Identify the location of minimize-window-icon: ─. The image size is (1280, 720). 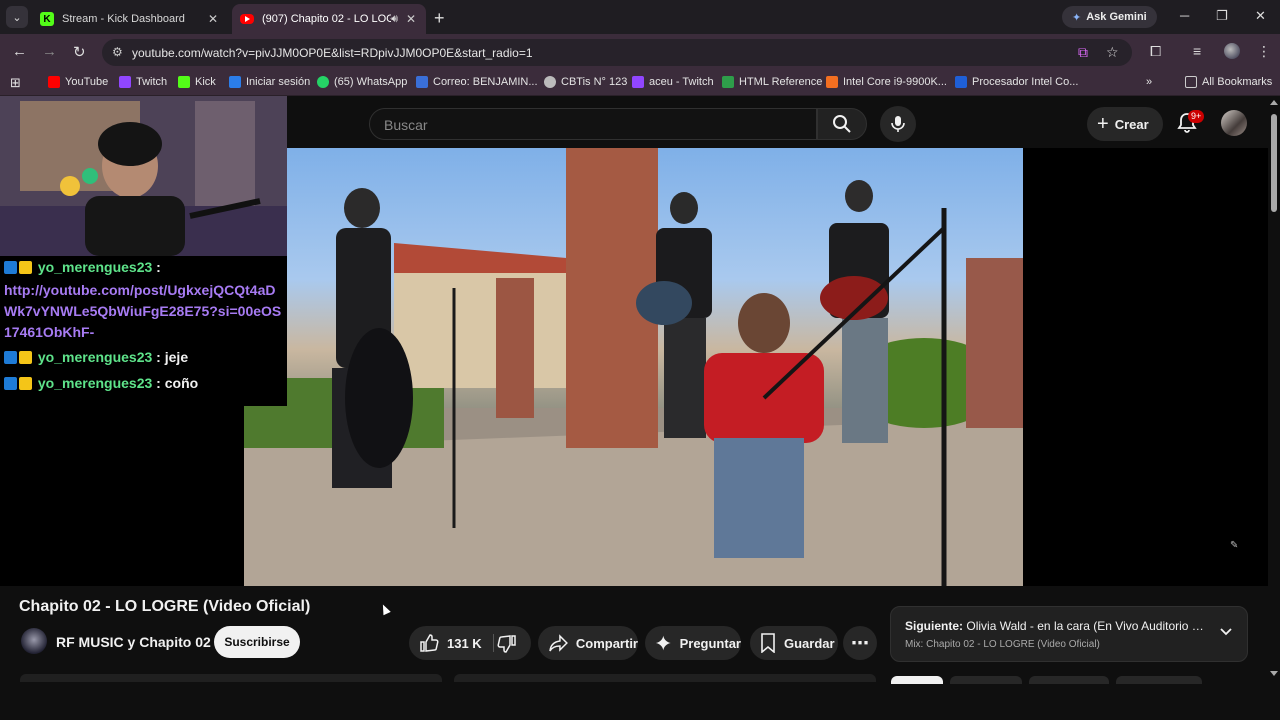
(1184, 15).